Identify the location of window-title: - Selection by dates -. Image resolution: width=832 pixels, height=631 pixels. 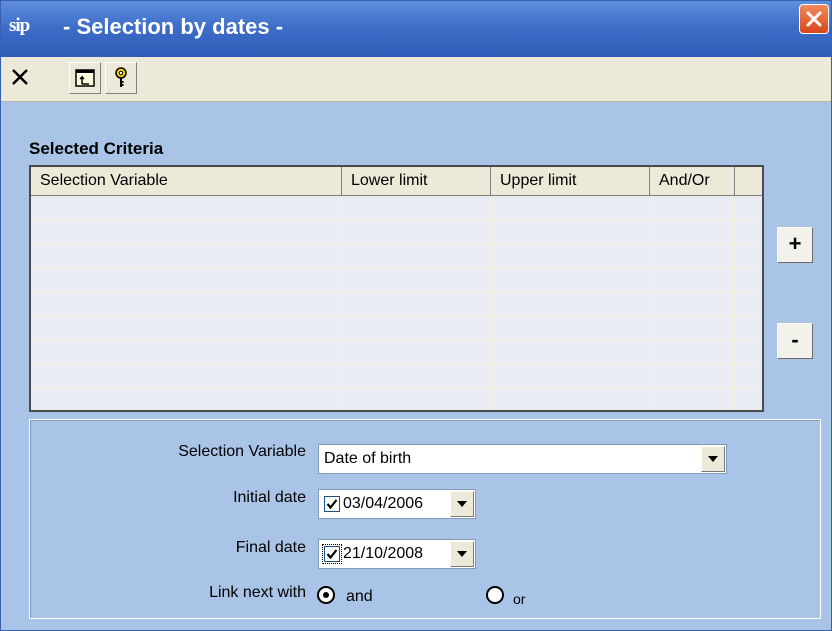
(173, 26).